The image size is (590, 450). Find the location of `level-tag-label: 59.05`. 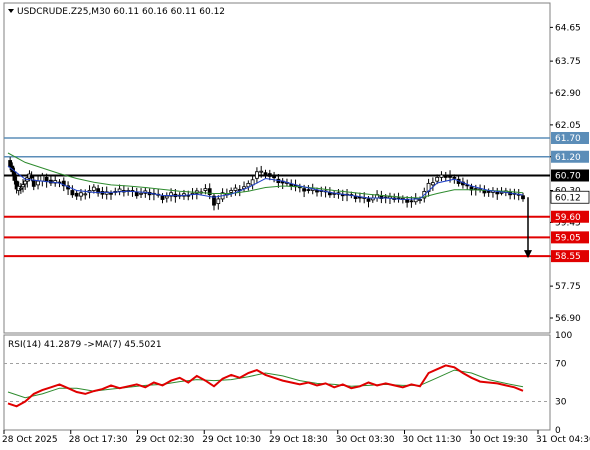

level-tag-label: 59.05 is located at coordinates (568, 238).